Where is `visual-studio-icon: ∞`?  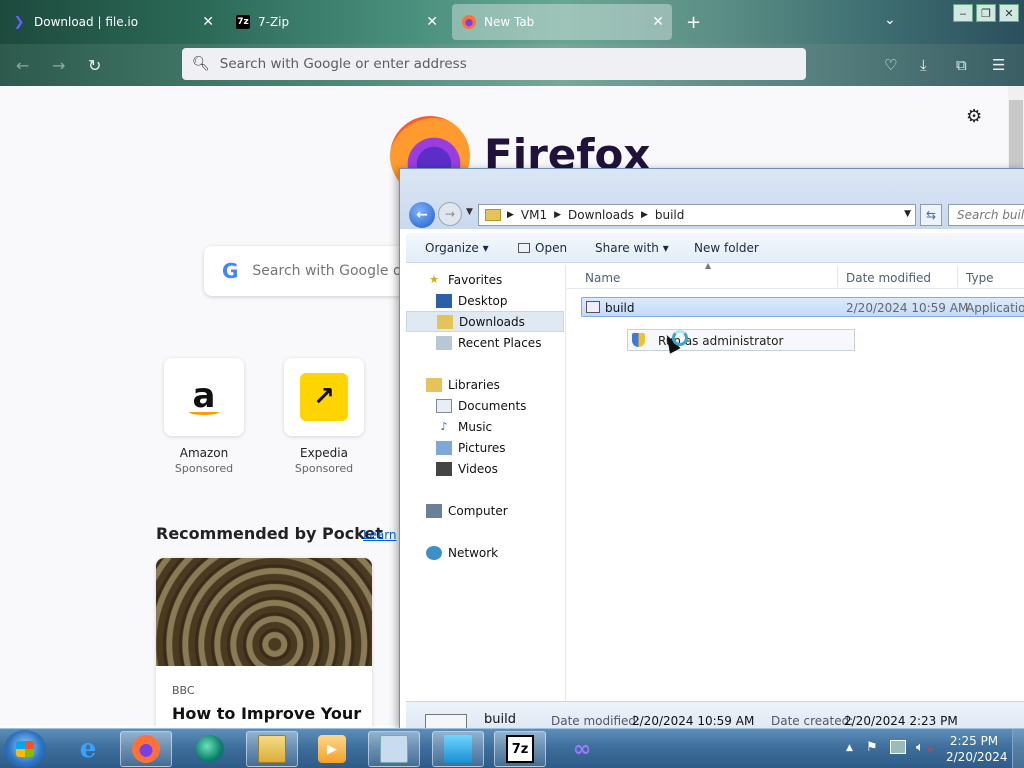 visual-studio-icon: ∞ is located at coordinates (582, 749).